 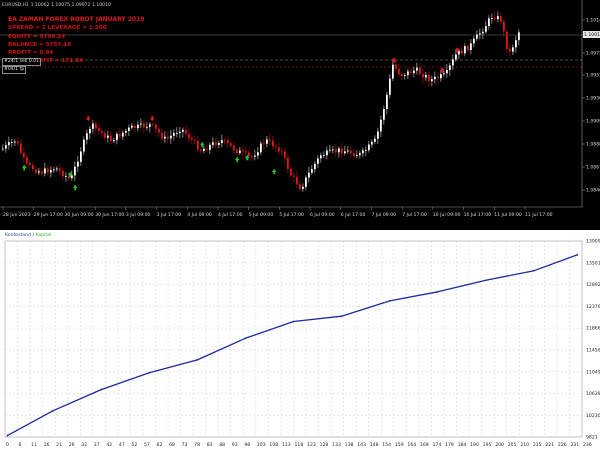 What do you see at coordinates (322, 215) in the screenshot?
I see `date-tick-label: 6 Jul 09:00` at bounding box center [322, 215].